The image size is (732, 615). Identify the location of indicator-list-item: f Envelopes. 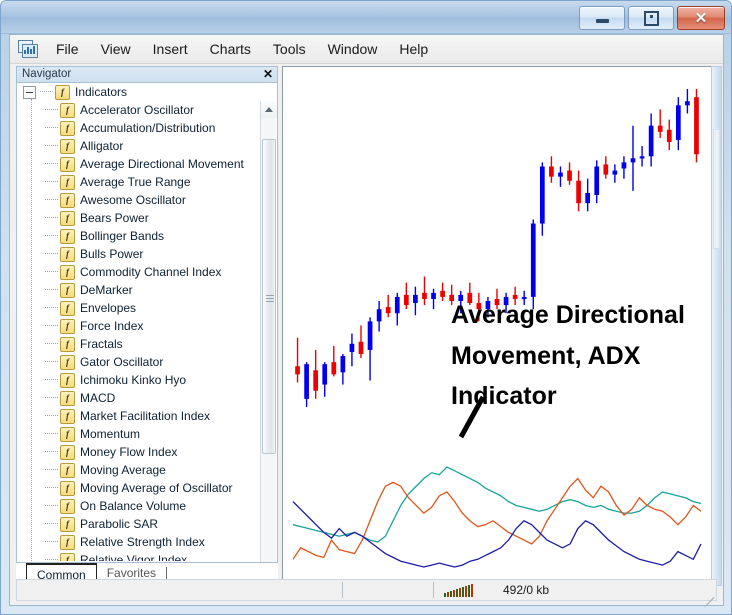
(139, 308).